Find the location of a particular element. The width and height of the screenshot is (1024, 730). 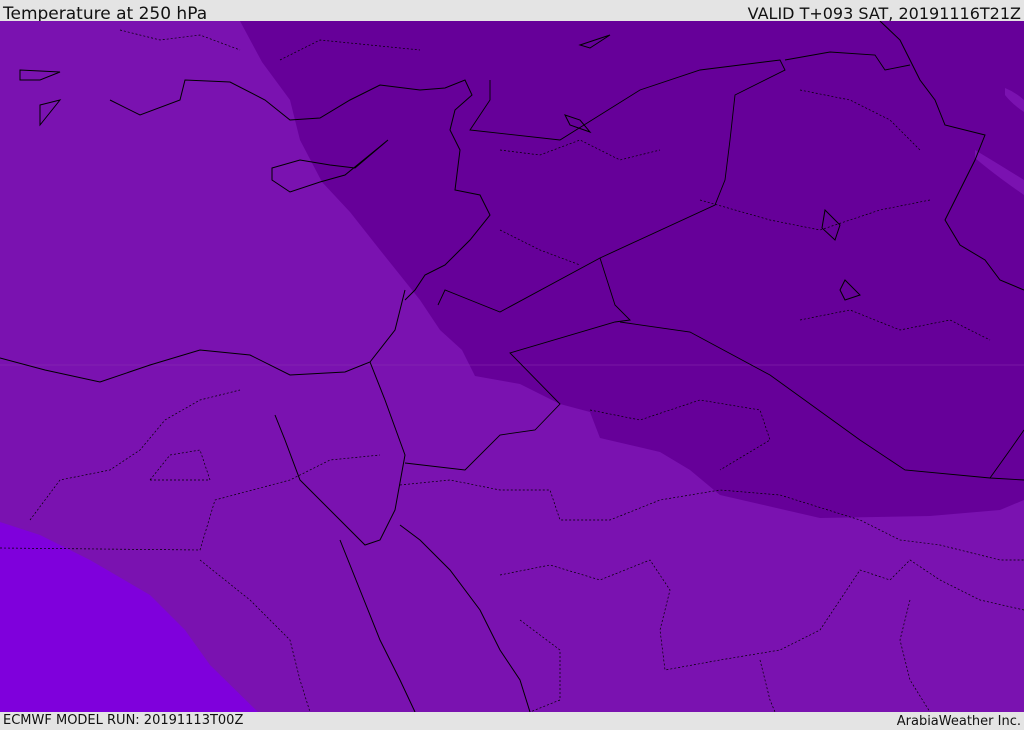

brand-label: ArabiaWeather Inc. is located at coordinates (958, 721).